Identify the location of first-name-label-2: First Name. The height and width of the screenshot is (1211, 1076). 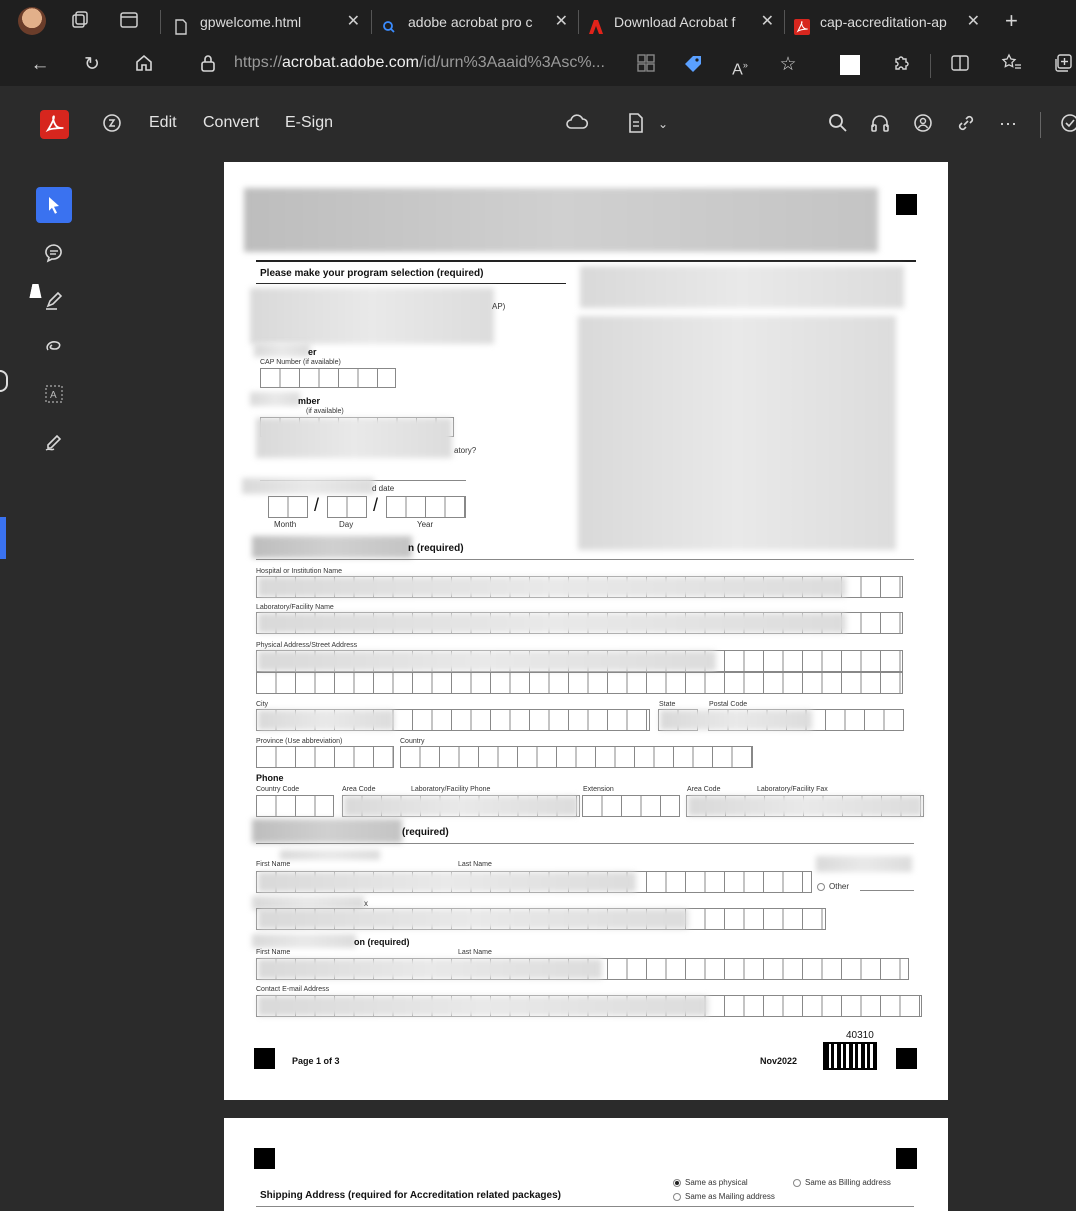
(273, 952).